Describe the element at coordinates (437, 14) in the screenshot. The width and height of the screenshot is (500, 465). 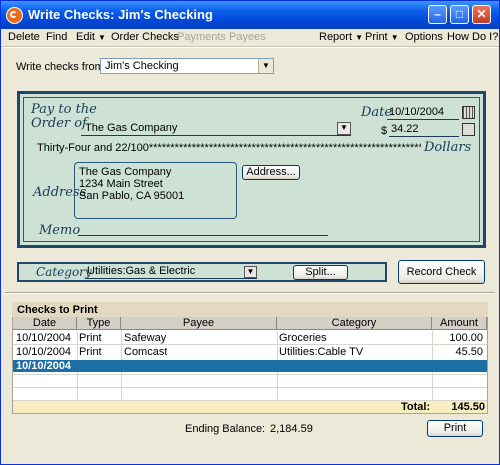
I see `minimize-button: –` at that location.